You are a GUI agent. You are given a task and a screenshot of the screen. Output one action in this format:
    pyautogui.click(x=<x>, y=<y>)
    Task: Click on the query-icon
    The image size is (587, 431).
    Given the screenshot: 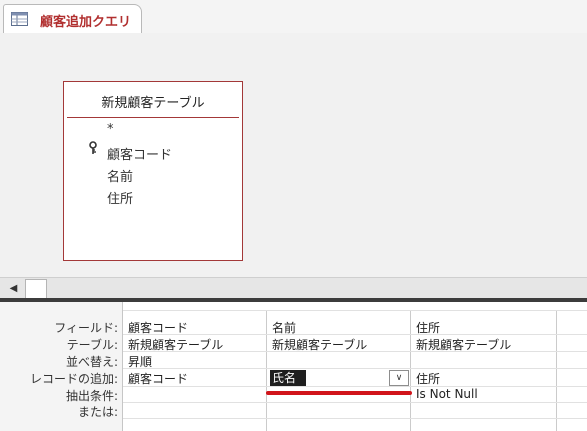 What is the action you would take?
    pyautogui.click(x=19, y=19)
    